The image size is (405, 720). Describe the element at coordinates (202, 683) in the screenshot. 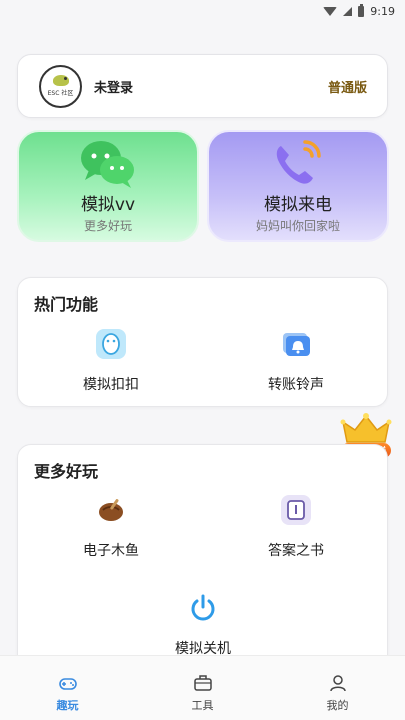

I see `toolbox-icon` at that location.